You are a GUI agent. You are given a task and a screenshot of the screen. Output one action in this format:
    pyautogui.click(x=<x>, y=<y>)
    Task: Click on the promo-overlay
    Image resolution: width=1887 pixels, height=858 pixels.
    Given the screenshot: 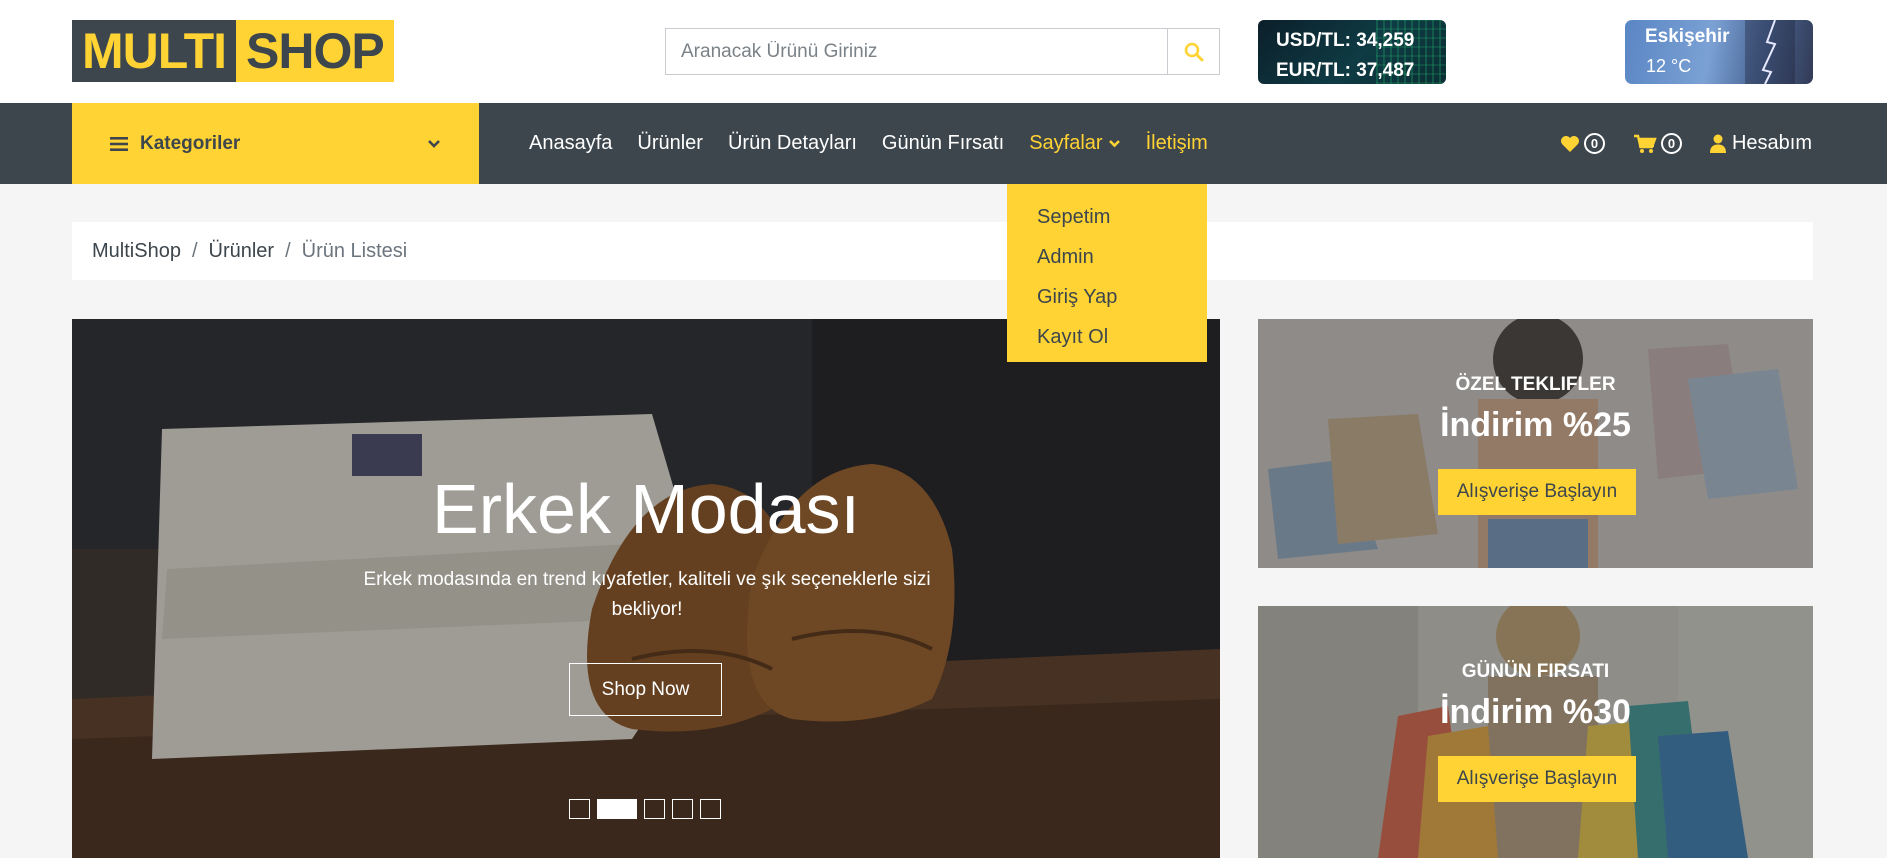 What is the action you would take?
    pyautogui.click(x=1535, y=732)
    